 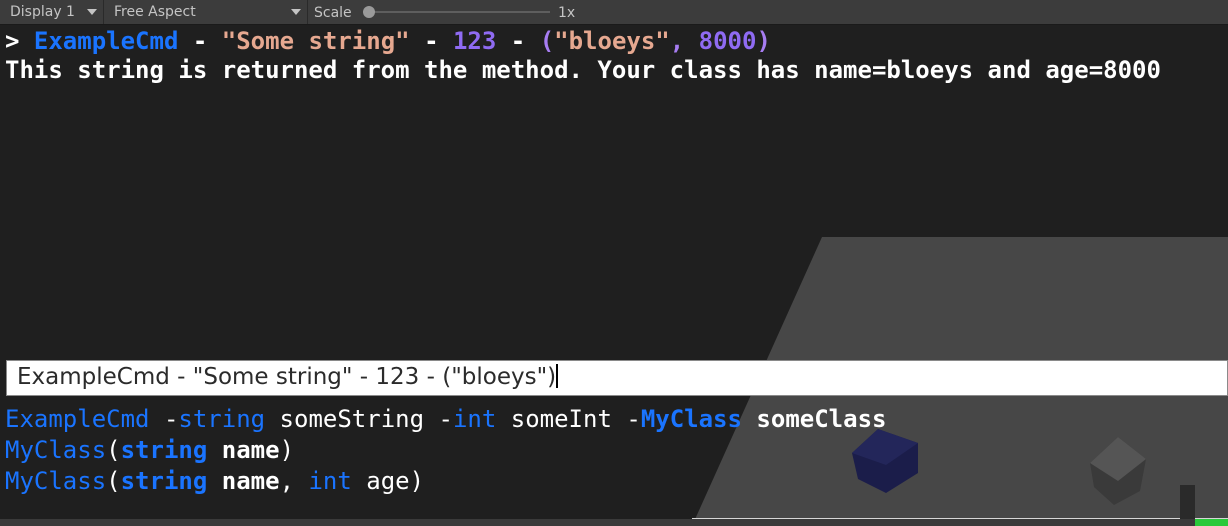 I want to click on string-argument: "Some string", so click(x=315, y=41).